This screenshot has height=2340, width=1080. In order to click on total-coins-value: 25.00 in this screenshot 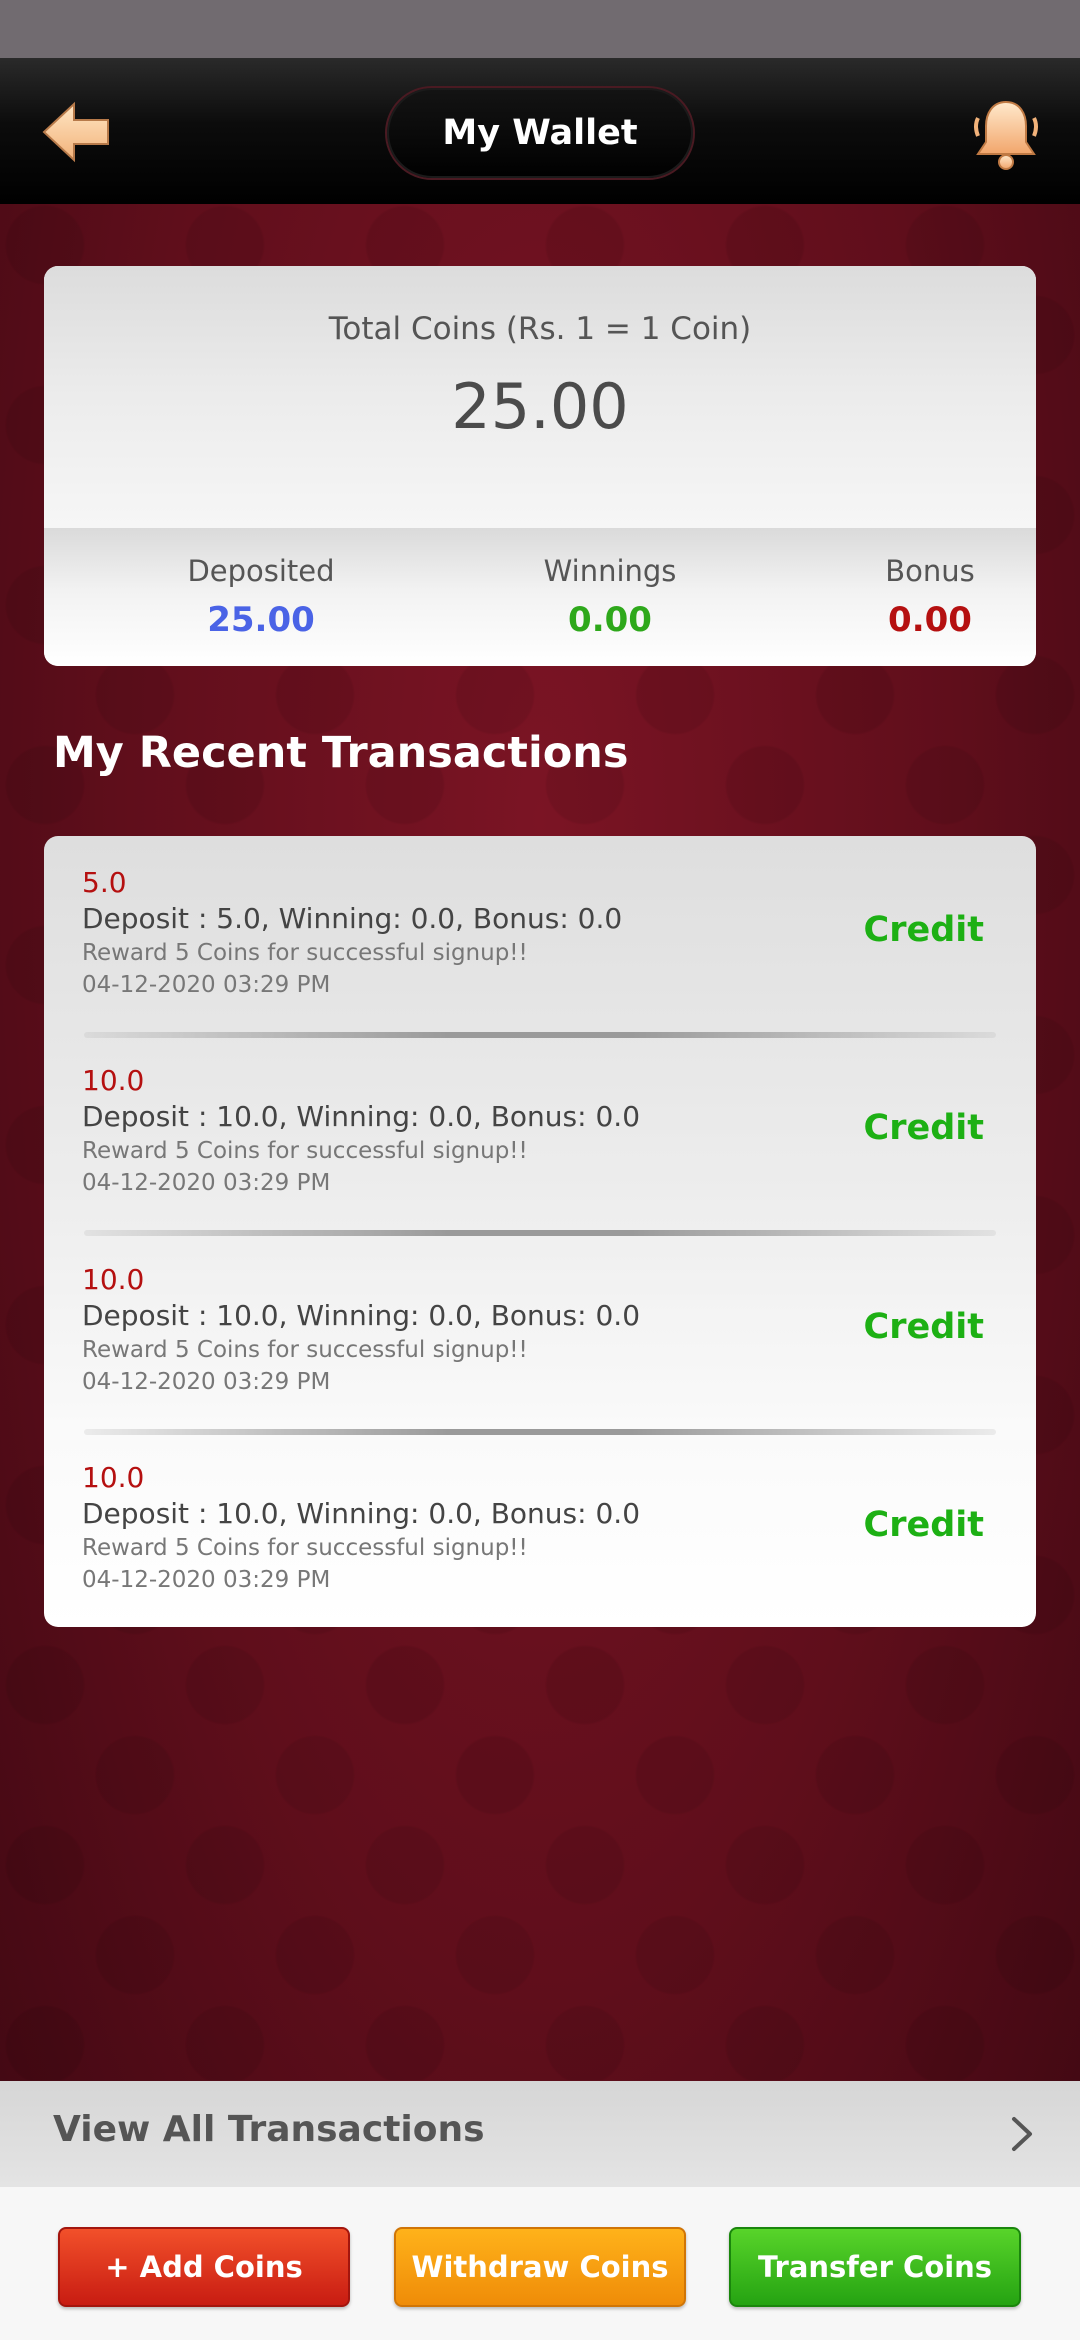, I will do `click(540, 406)`.